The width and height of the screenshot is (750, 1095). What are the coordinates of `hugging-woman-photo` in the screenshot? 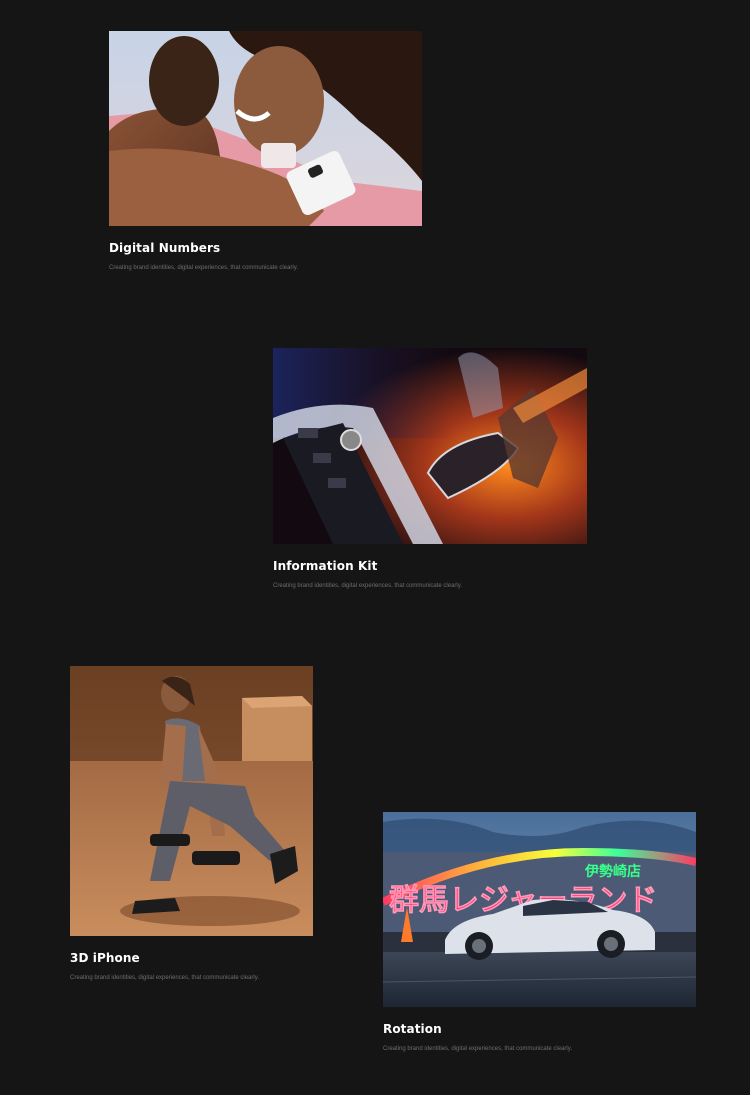 It's located at (265, 128).